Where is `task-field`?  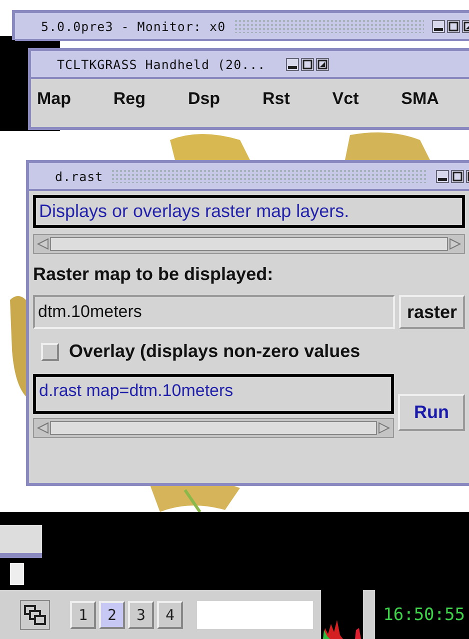 task-field is located at coordinates (255, 614).